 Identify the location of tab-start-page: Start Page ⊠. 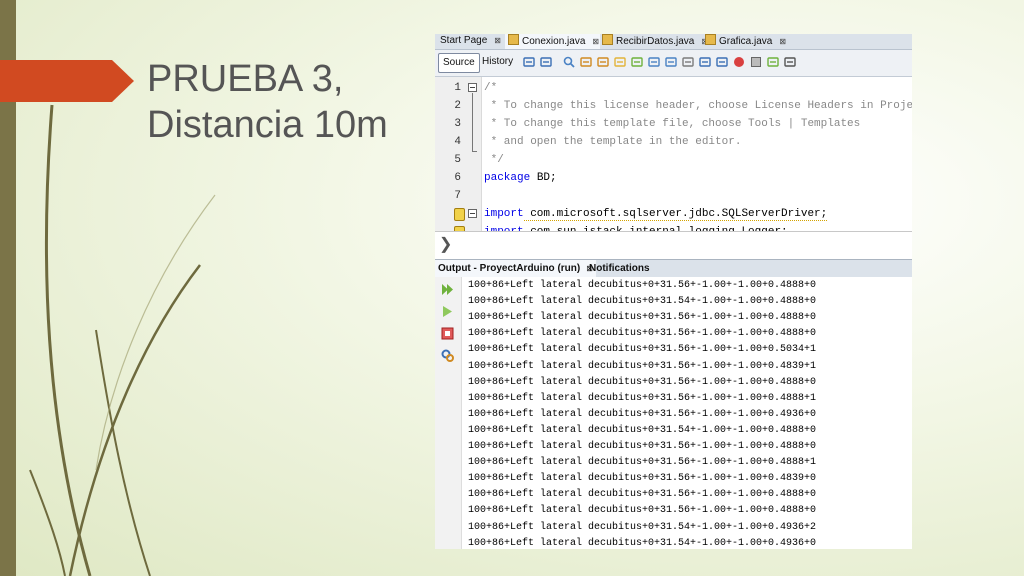
(470, 41).